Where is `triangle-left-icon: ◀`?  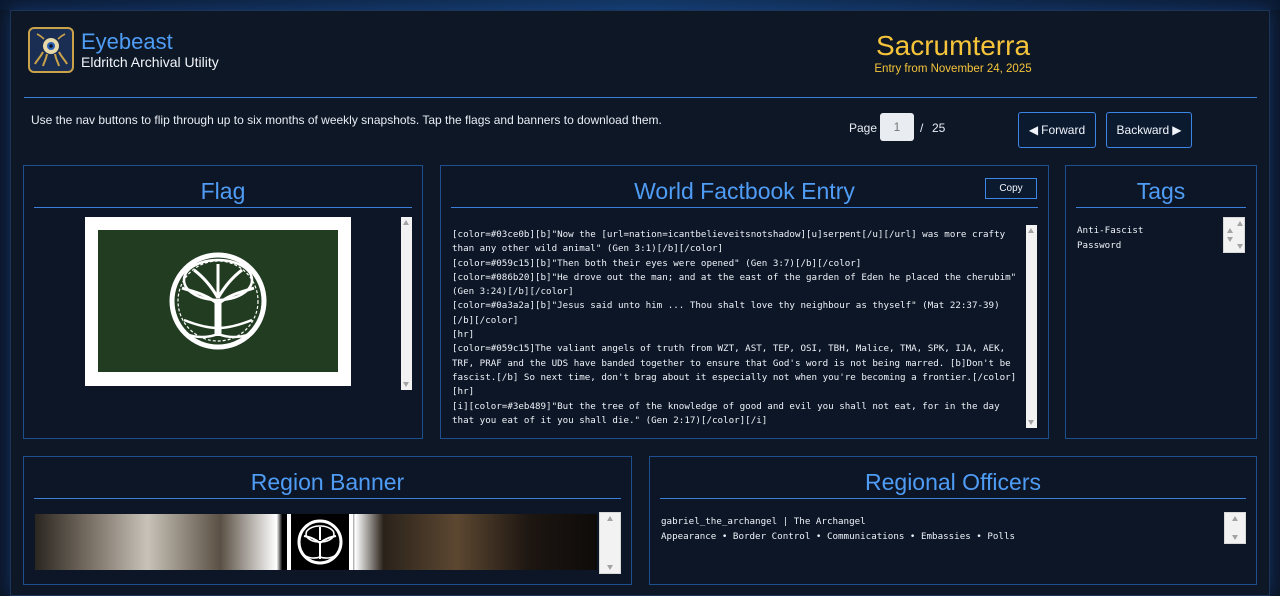
triangle-left-icon: ◀ is located at coordinates (1033, 130).